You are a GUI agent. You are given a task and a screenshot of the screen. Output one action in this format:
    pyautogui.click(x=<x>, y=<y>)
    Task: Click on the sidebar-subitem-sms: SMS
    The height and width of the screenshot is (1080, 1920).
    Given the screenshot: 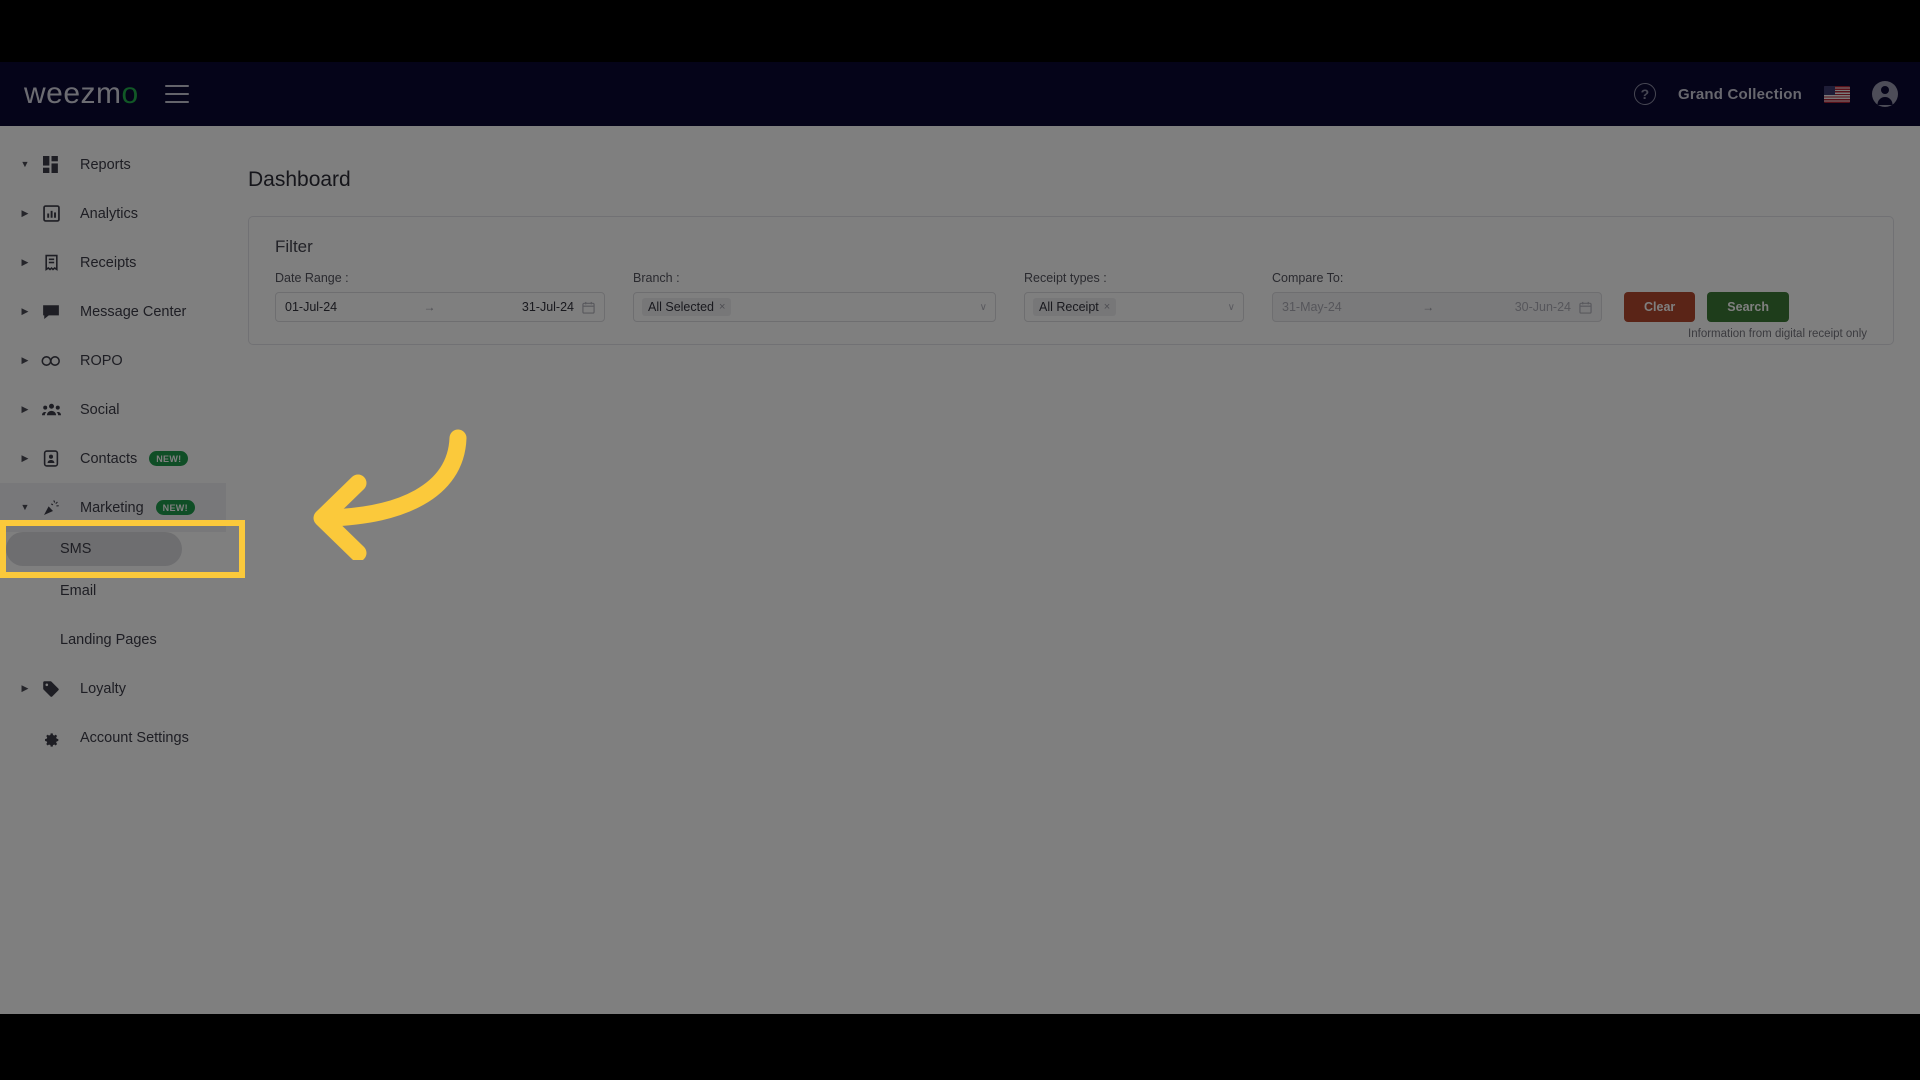 What is the action you would take?
    pyautogui.click(x=94, y=549)
    